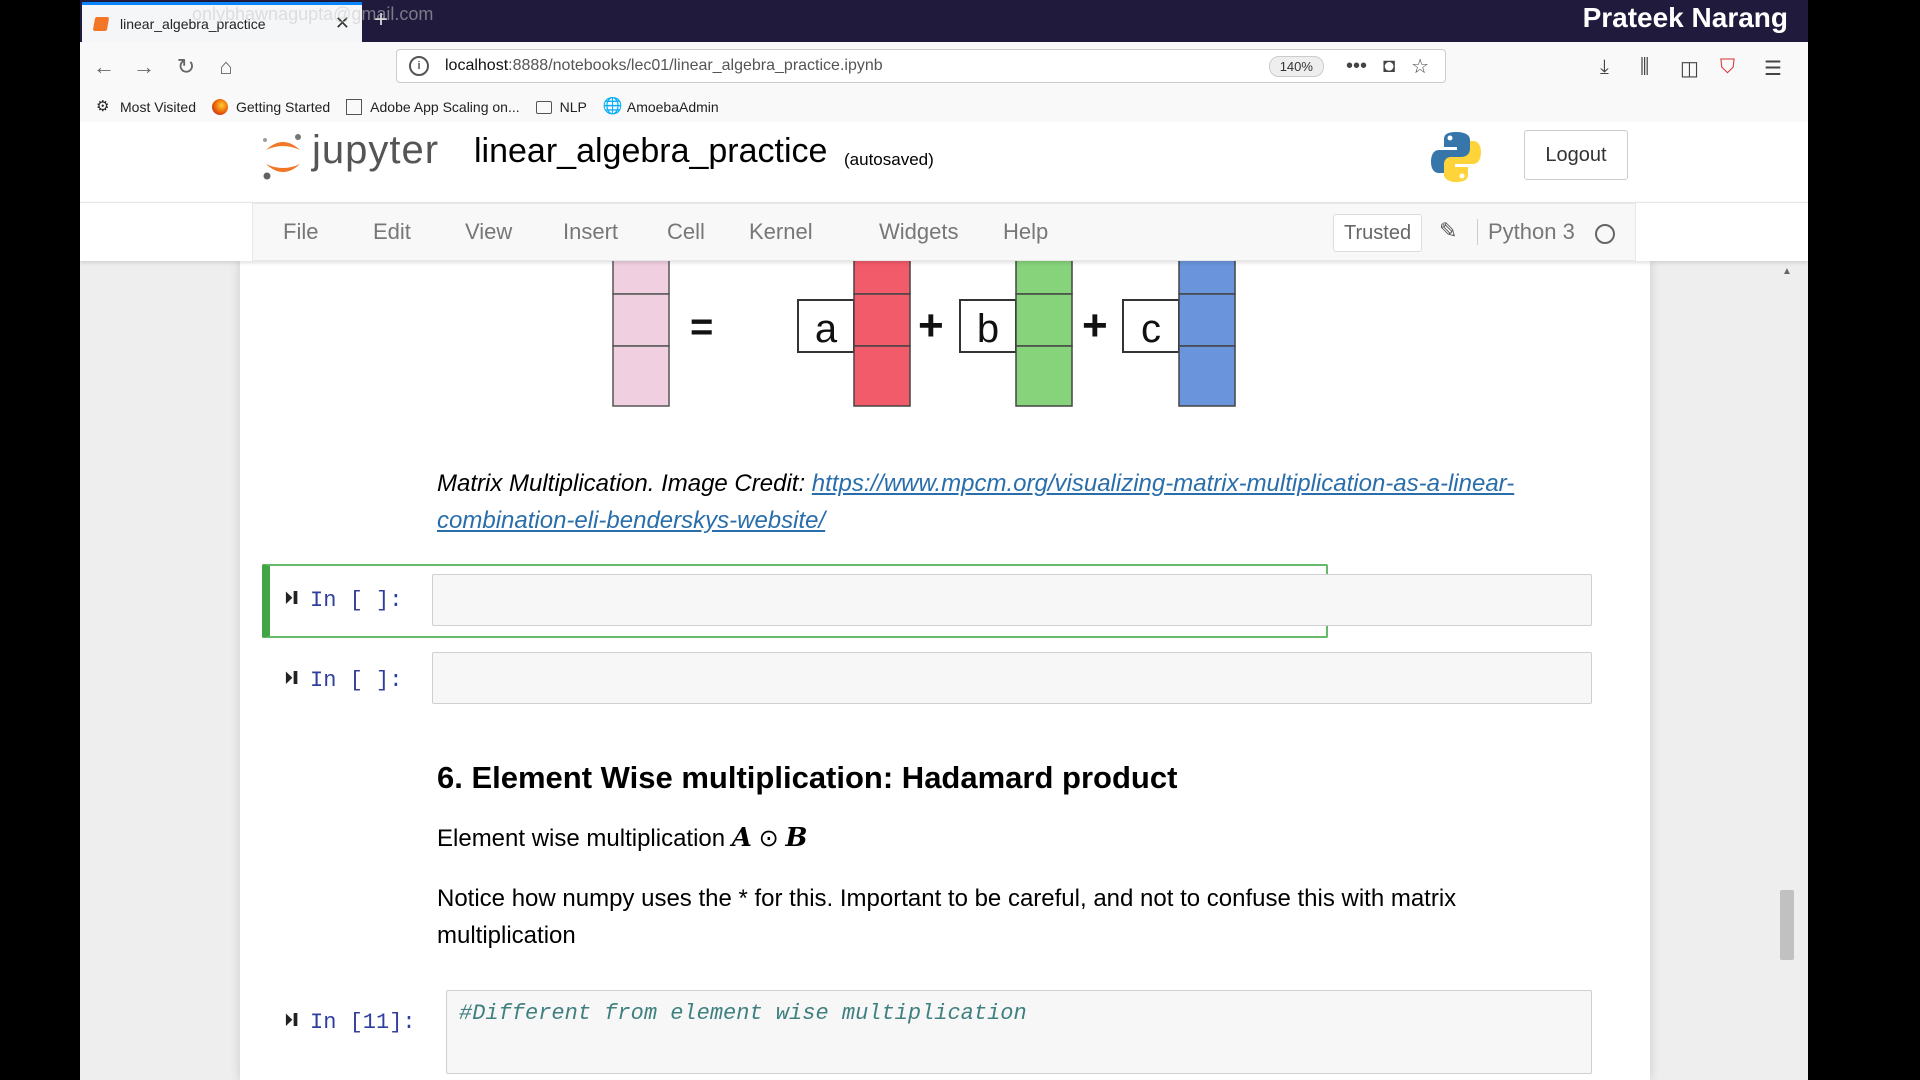  Describe the element at coordinates (1644, 67) in the screenshot. I see `library-icon: ⫼` at that location.